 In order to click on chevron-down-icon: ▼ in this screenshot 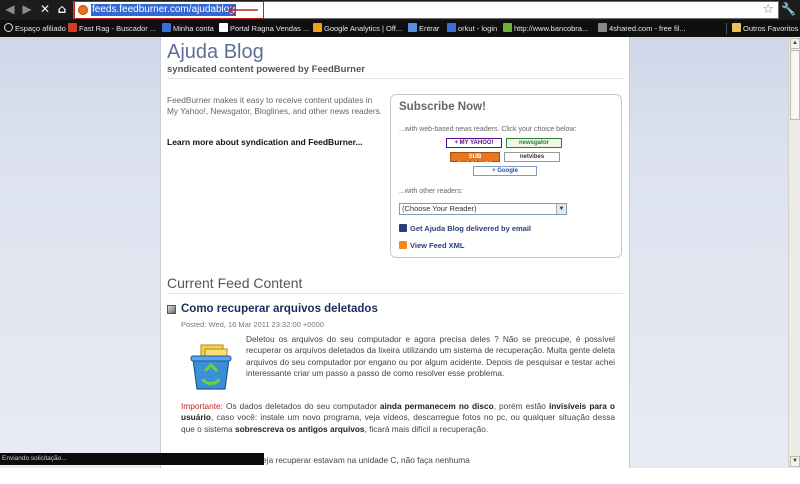, I will do `click(561, 209)`.